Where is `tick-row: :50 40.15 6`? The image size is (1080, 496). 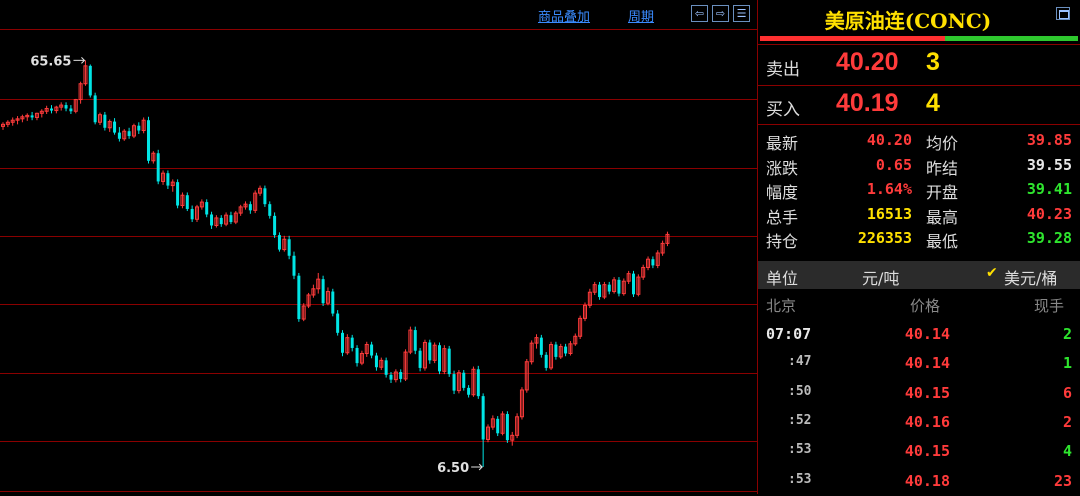
tick-row: :50 40.15 6 is located at coordinates (919, 393).